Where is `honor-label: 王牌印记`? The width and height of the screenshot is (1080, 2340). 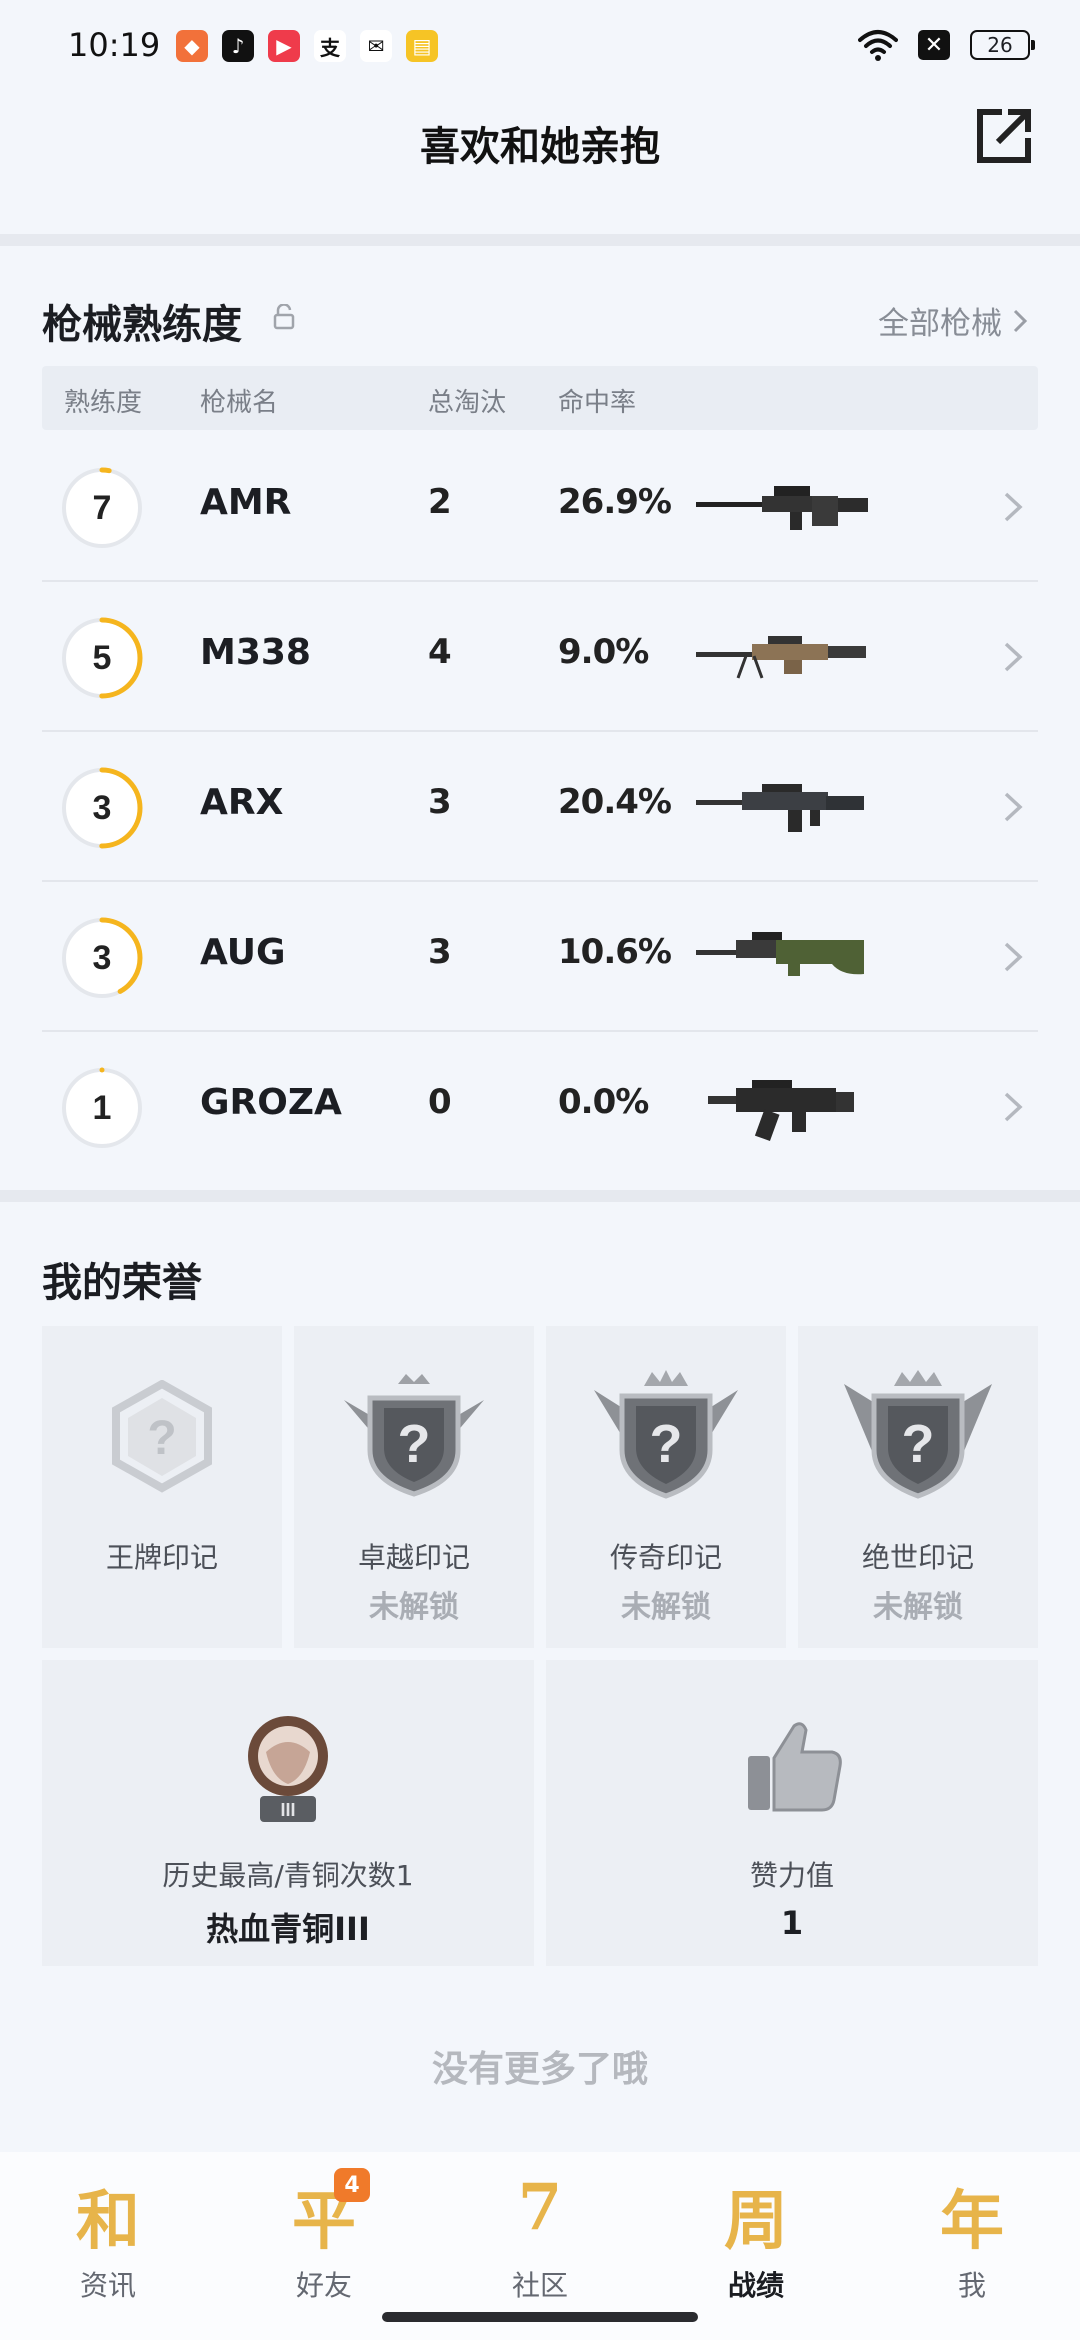 honor-label: 王牌印记 is located at coordinates (161, 1557).